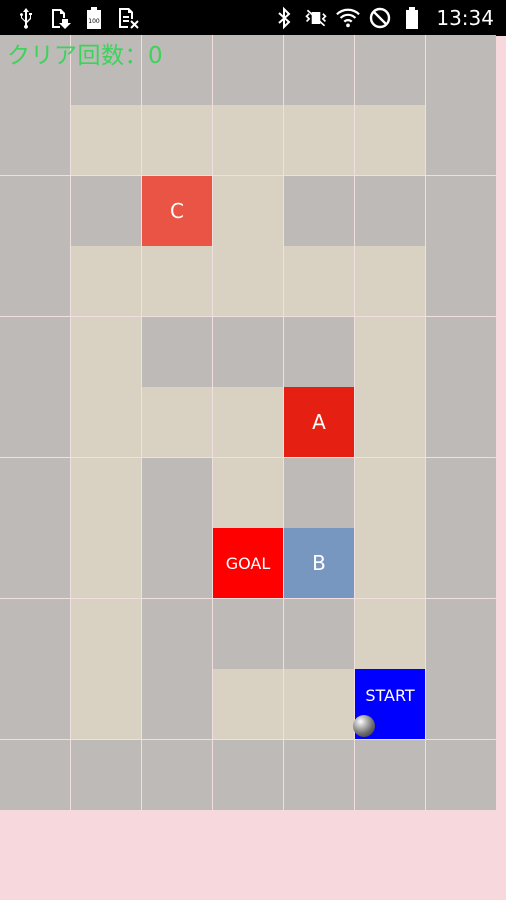 This screenshot has width=506, height=900. Describe the element at coordinates (253, 18) in the screenshot. I see `status-bar: 100 13:34` at that location.